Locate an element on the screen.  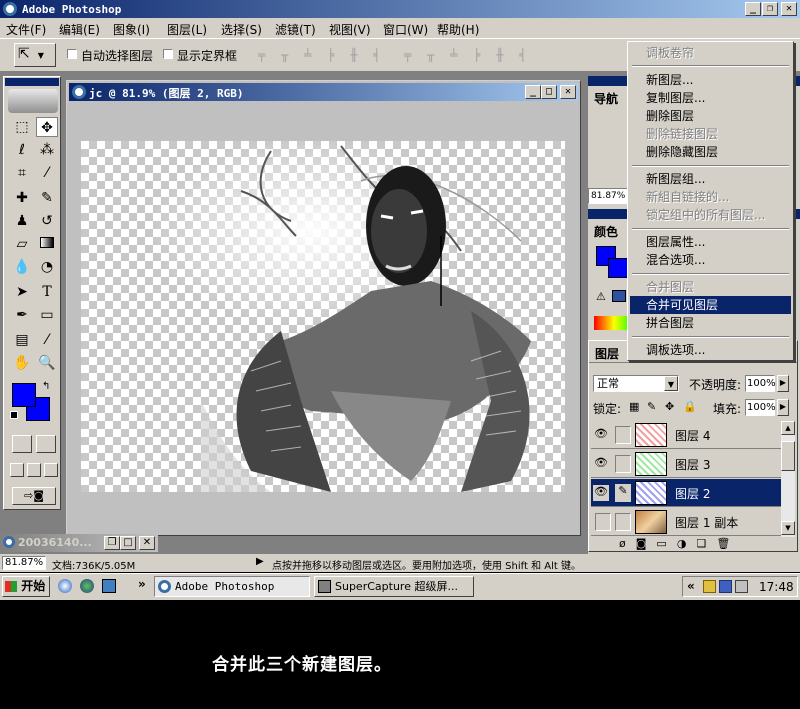
path-select-icon: ➤ is located at coordinates (22, 292).